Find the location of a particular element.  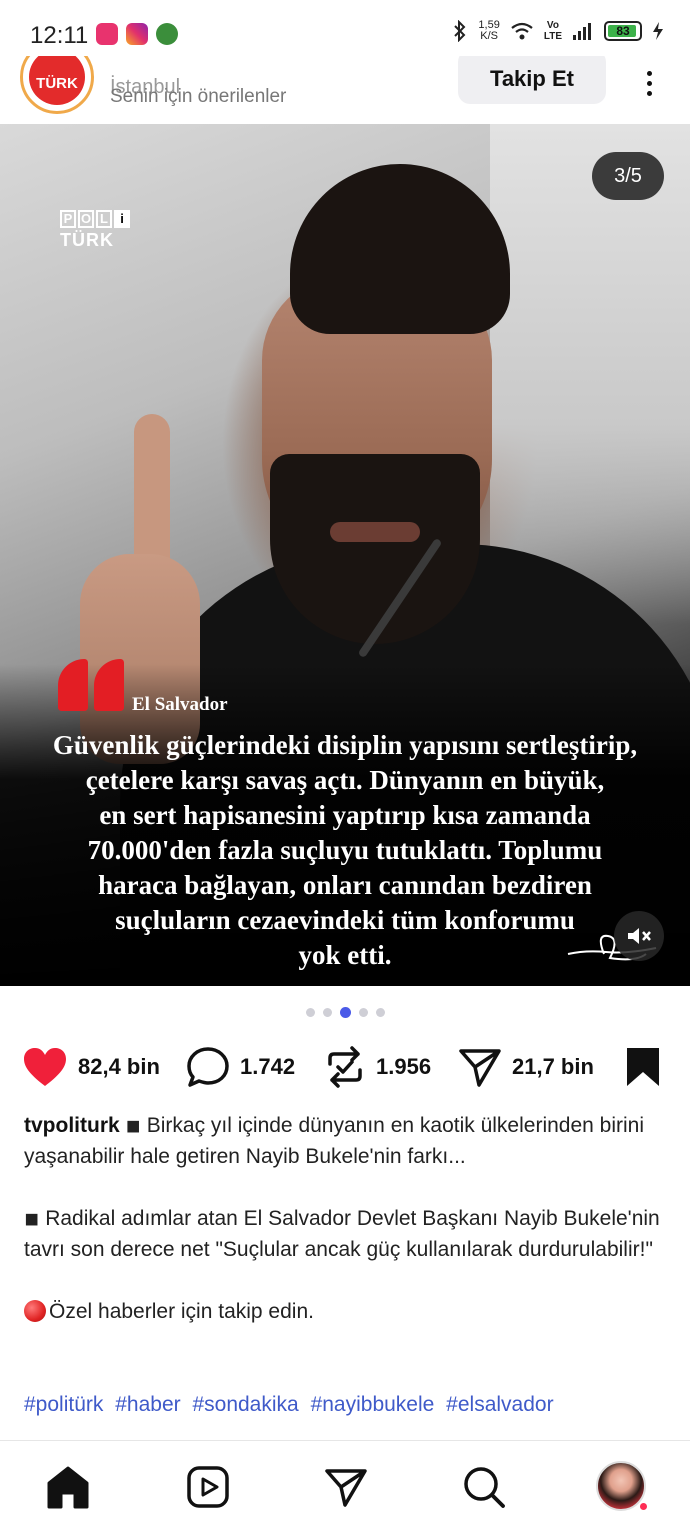

wifi-icon is located at coordinates (522, 31).